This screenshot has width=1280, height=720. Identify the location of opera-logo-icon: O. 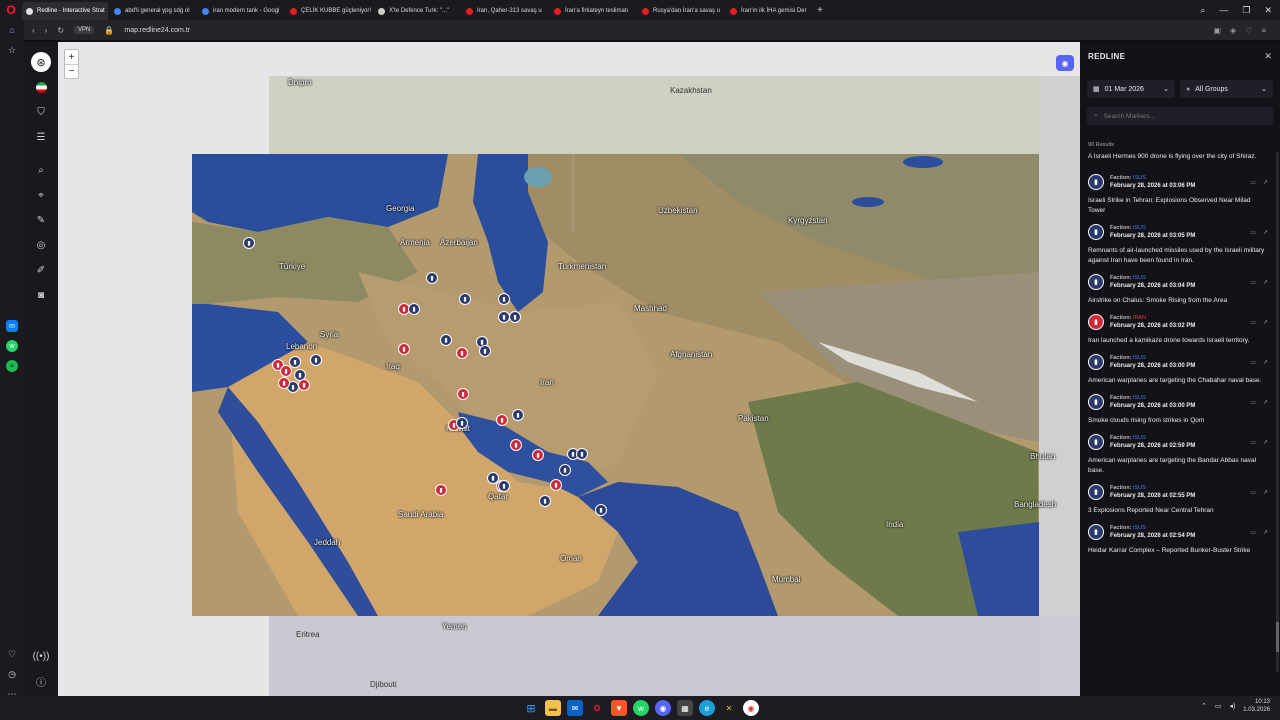
(11, 10).